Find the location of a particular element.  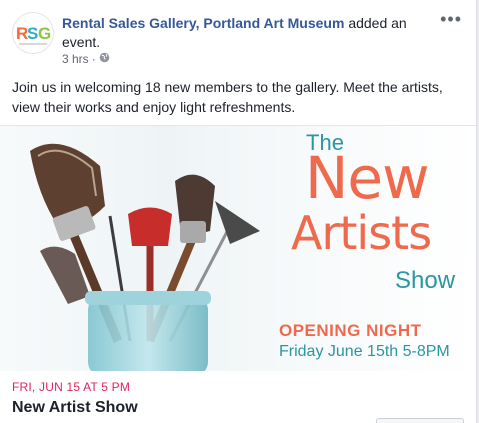

rsg-logo-icon: R S G is located at coordinates (33, 34).